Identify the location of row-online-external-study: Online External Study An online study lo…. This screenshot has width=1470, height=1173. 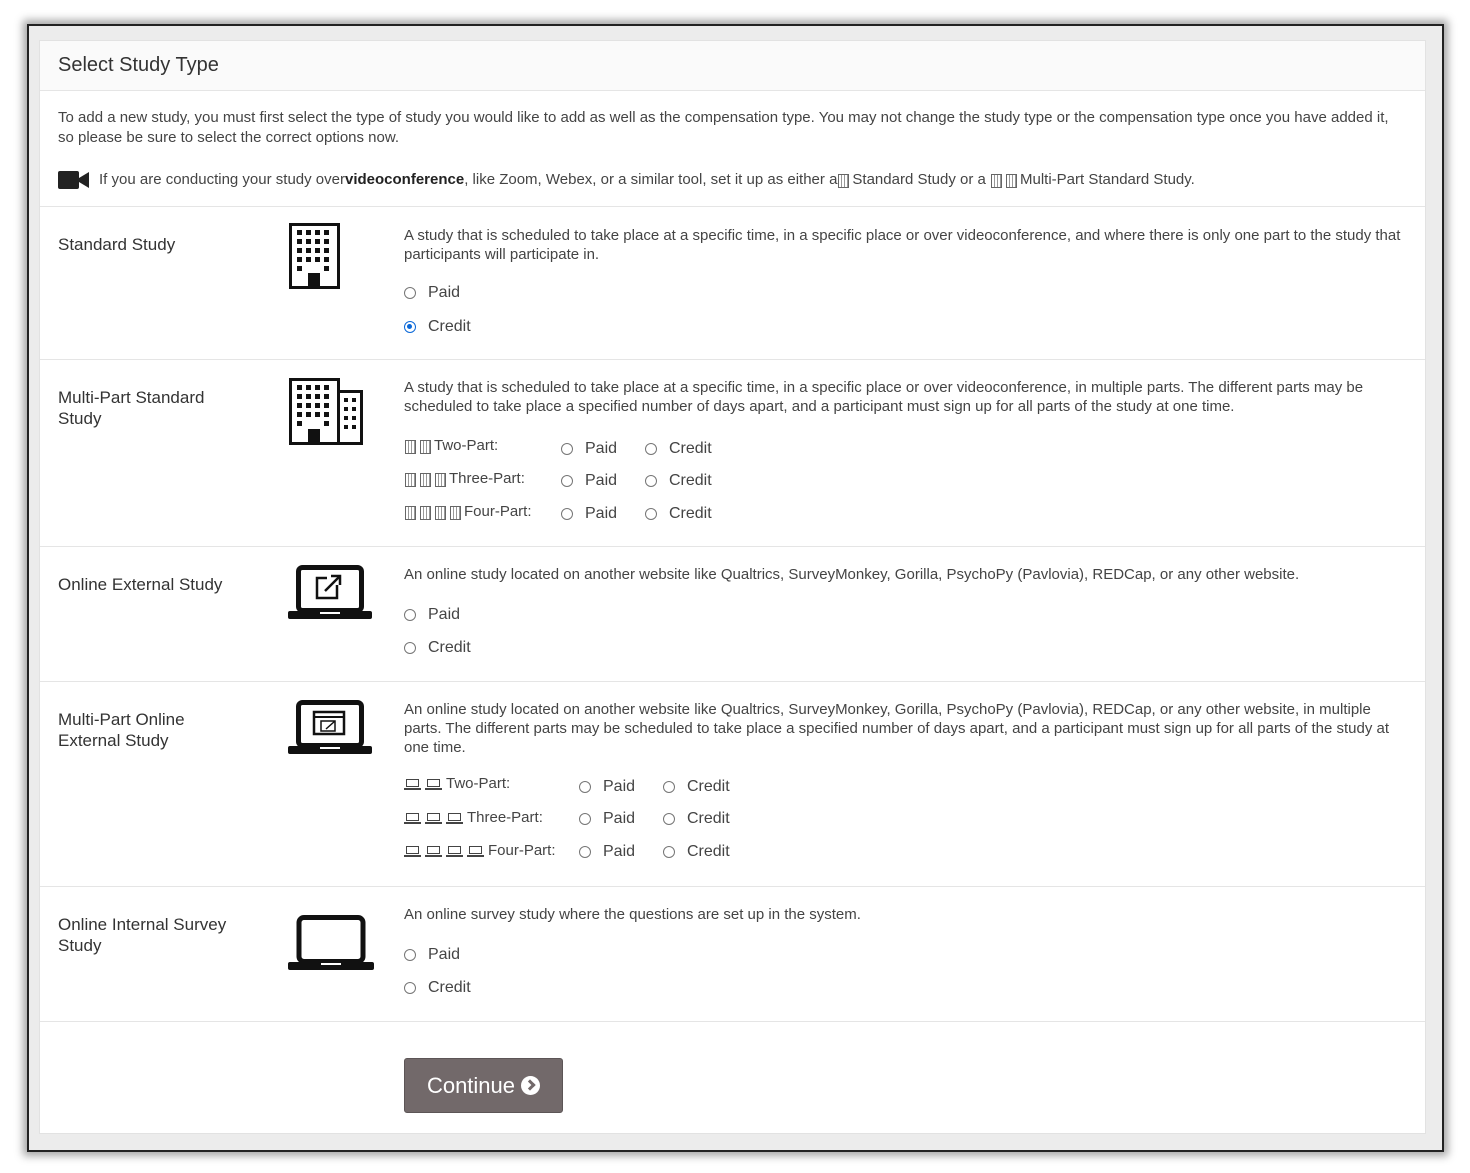
(732, 614).